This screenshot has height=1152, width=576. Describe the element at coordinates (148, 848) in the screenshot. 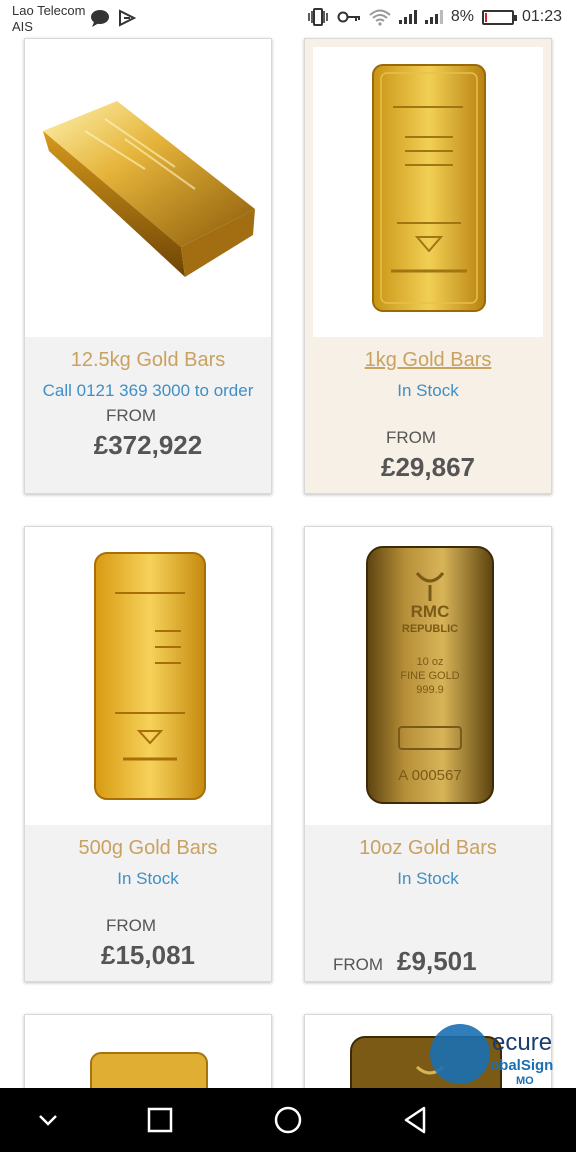

I see `product-title: 500g Gold Bars` at that location.